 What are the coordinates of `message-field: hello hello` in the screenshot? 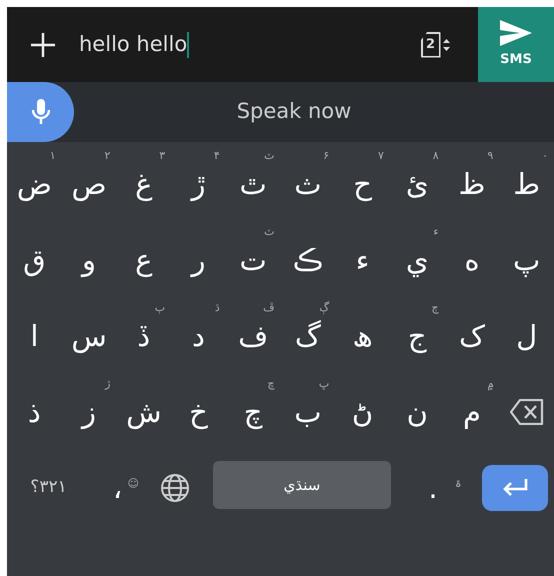 It's located at (244, 44).